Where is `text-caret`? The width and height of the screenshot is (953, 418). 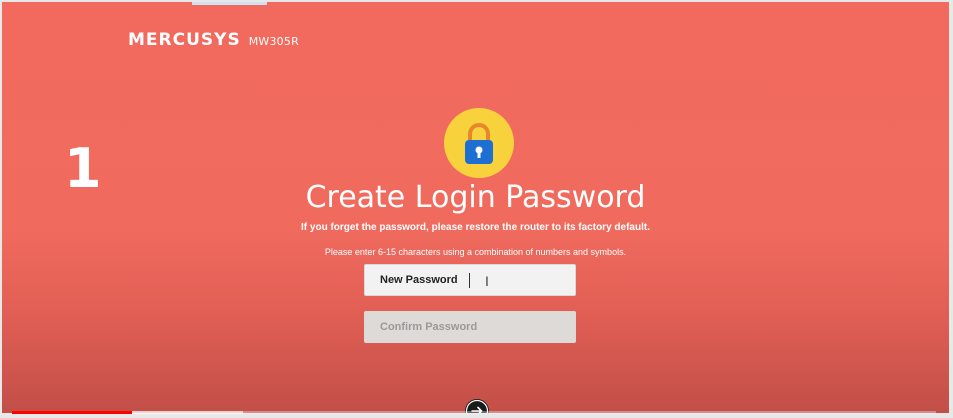
text-caret is located at coordinates (469, 280).